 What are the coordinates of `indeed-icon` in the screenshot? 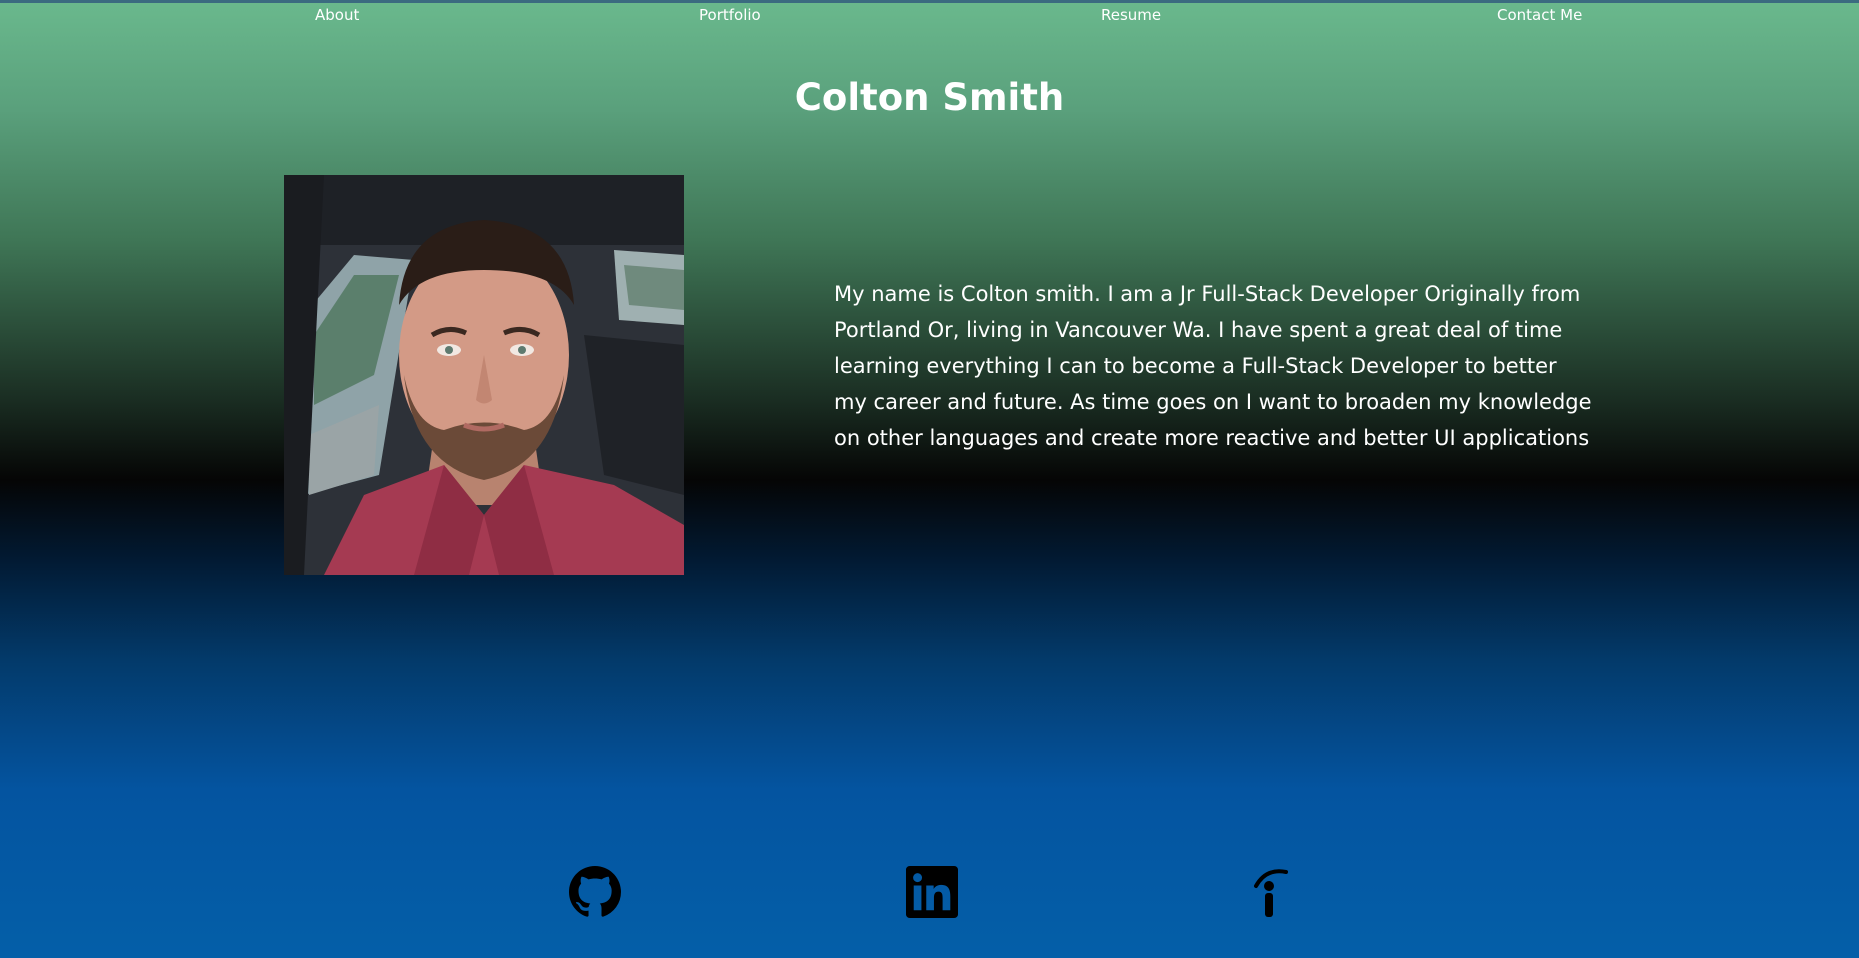 It's located at (1271, 893).